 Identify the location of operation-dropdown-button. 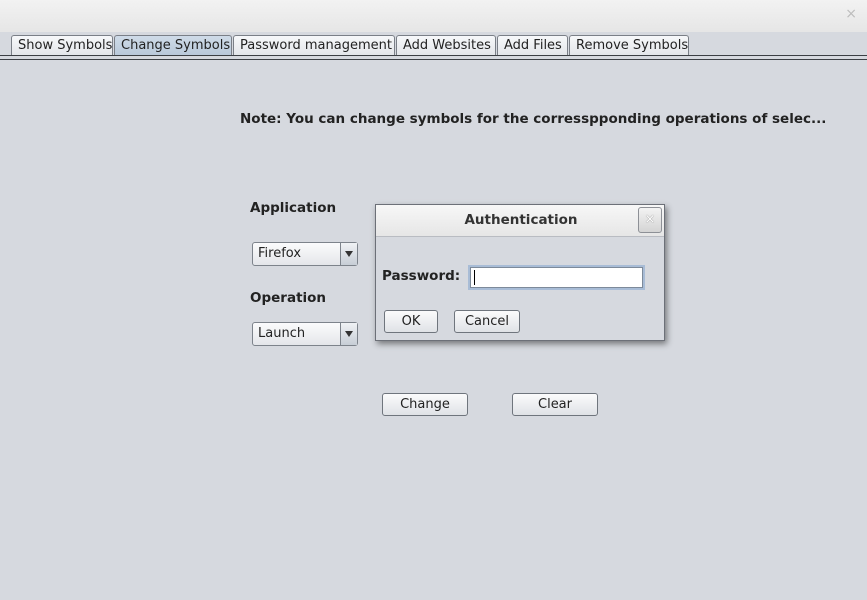
(348, 334).